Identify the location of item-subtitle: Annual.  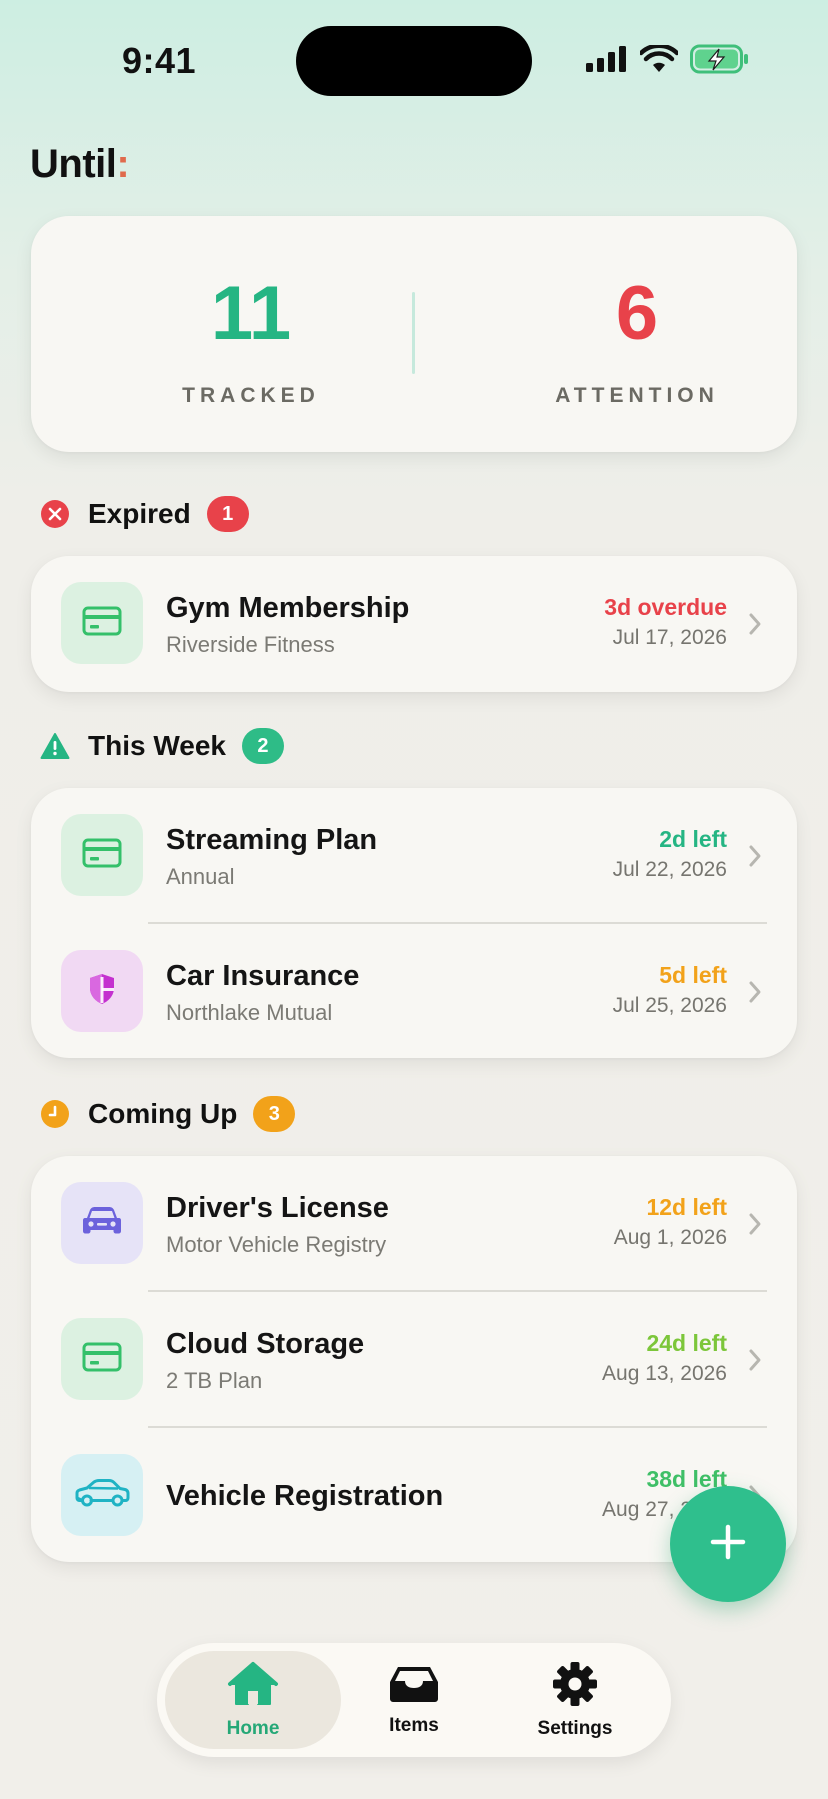
(200, 876).